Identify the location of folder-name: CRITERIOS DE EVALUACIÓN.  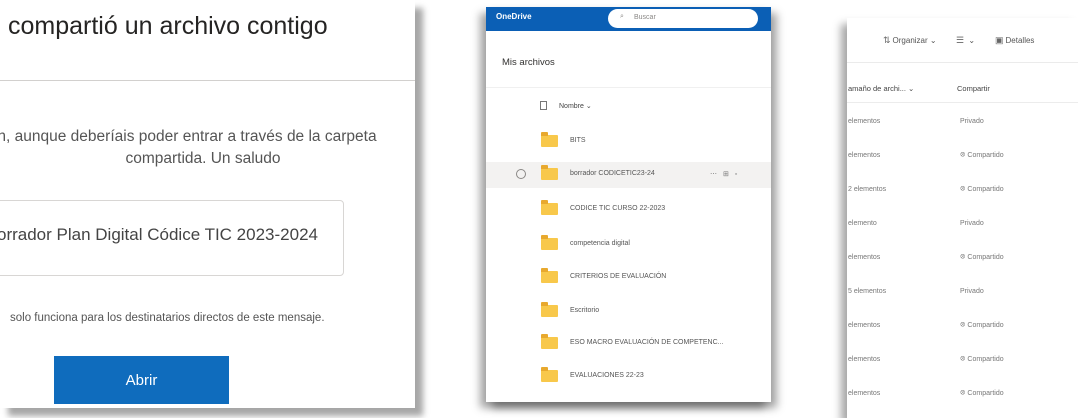
(618, 276).